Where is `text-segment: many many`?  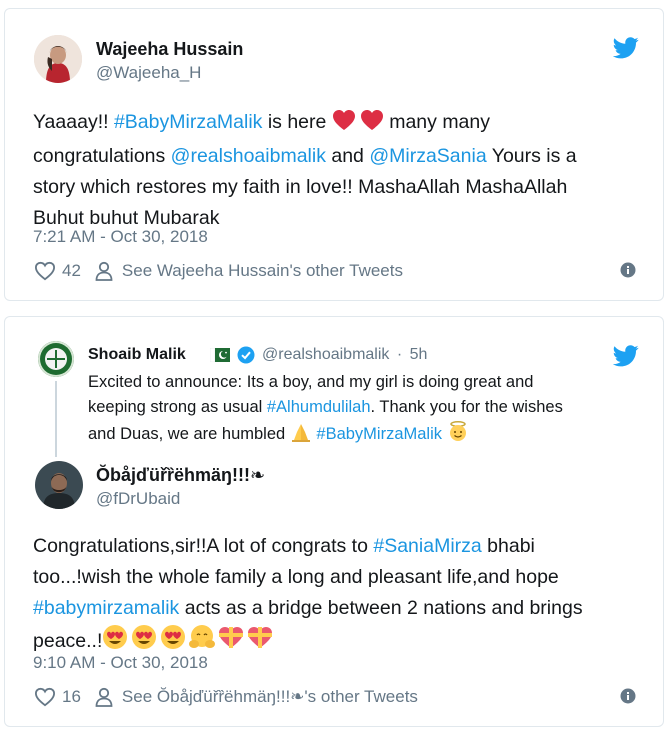
text-segment: many many is located at coordinates (436, 122).